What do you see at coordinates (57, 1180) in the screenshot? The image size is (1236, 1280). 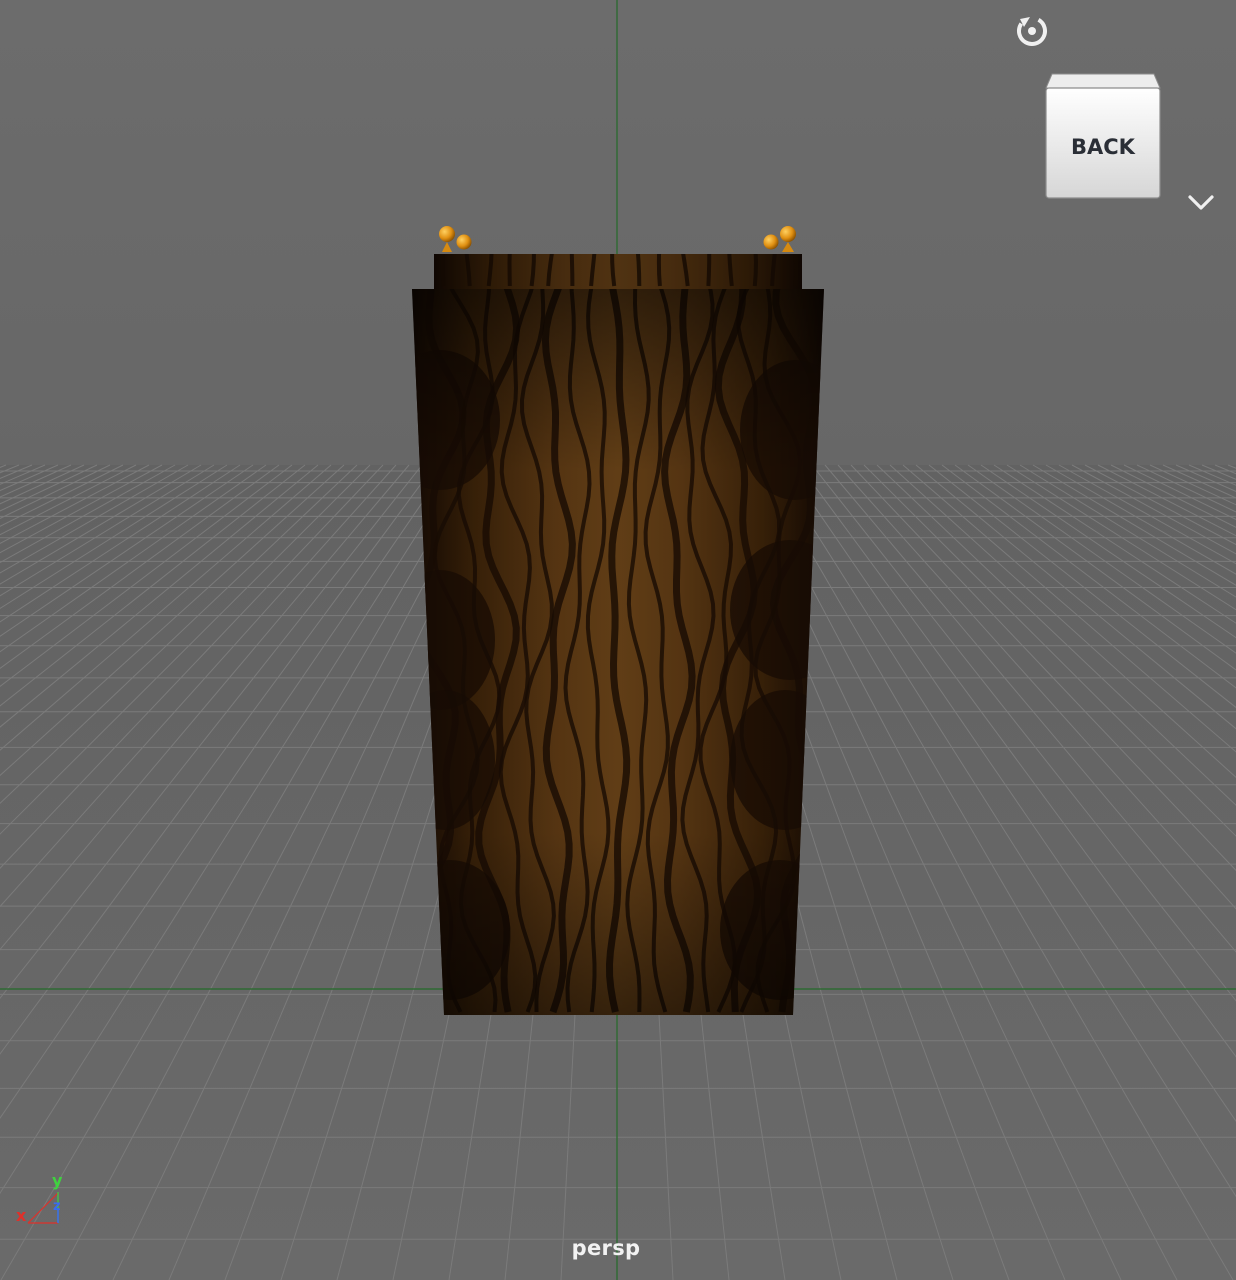 I see `axis-y-label: y` at bounding box center [57, 1180].